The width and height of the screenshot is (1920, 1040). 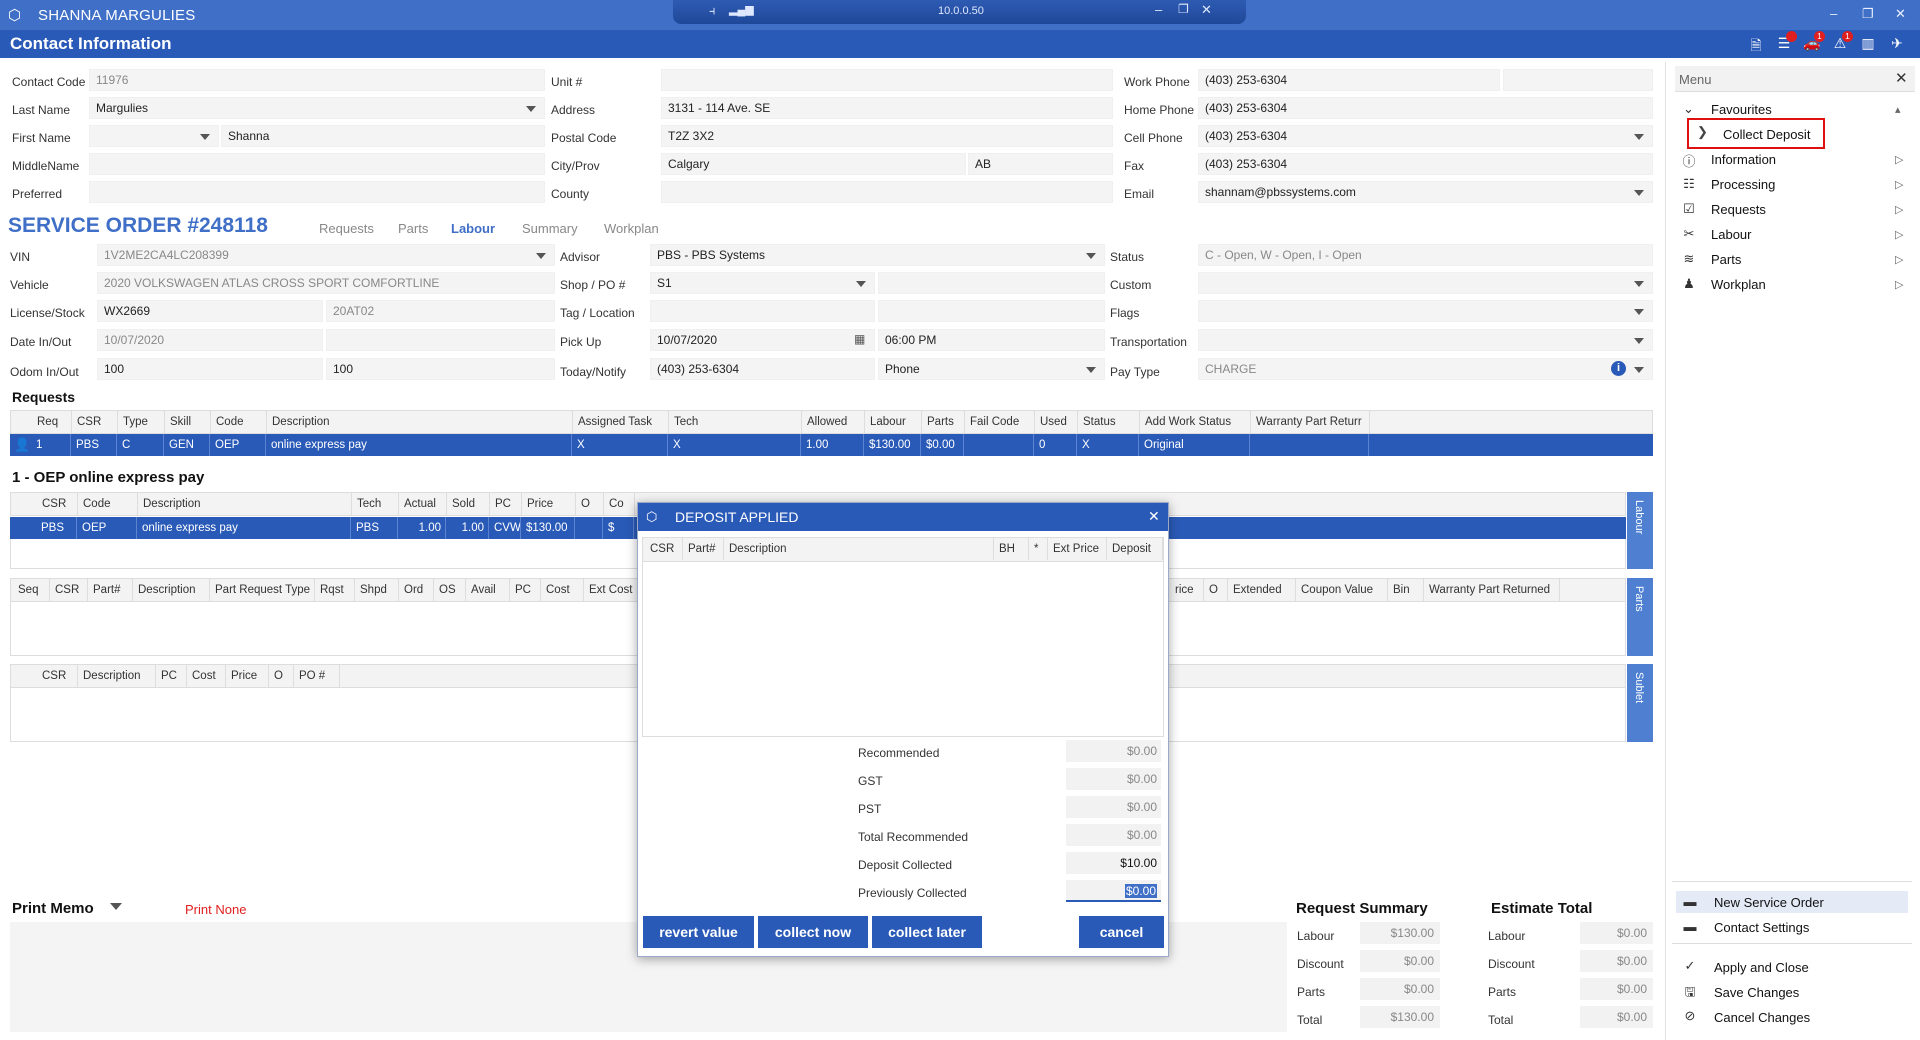 What do you see at coordinates (1425, 164) in the screenshot?
I see `fax-field: (403) 253-6304` at bounding box center [1425, 164].